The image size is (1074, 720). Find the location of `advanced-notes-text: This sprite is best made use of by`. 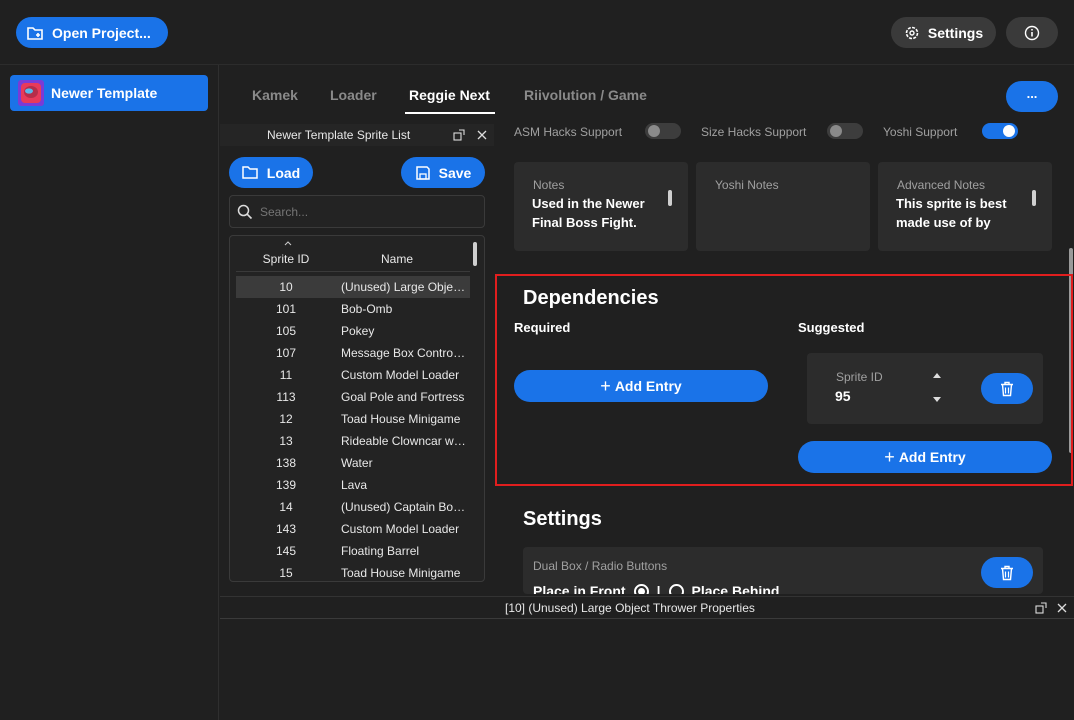

advanced-notes-text: This sprite is best made use of by is located at coordinates (964, 215).